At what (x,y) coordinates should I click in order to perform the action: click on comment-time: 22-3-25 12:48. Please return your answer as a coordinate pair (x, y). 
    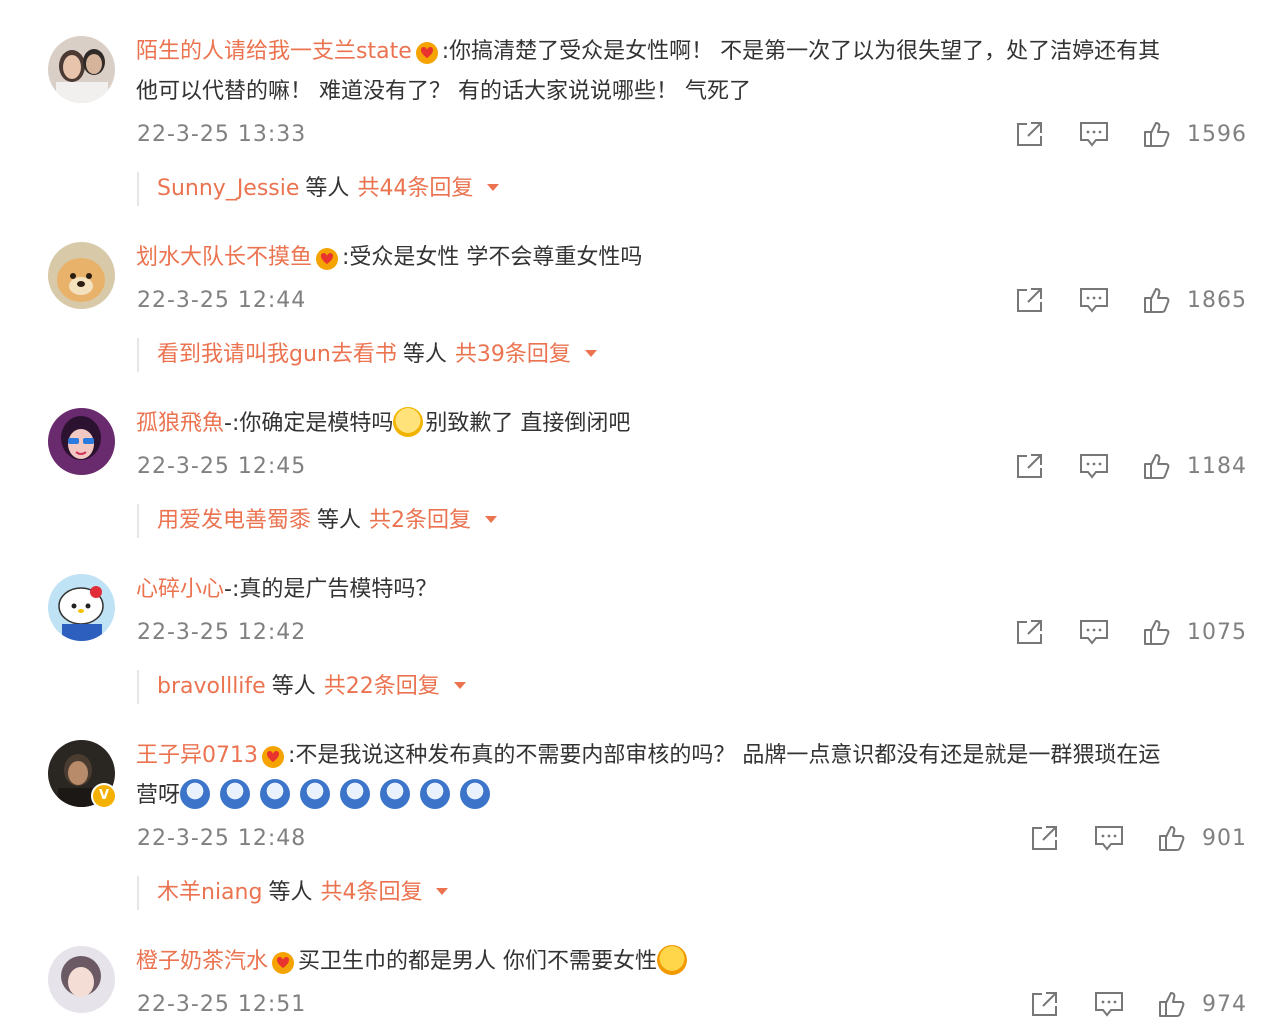
    Looking at the image, I should click on (222, 838).